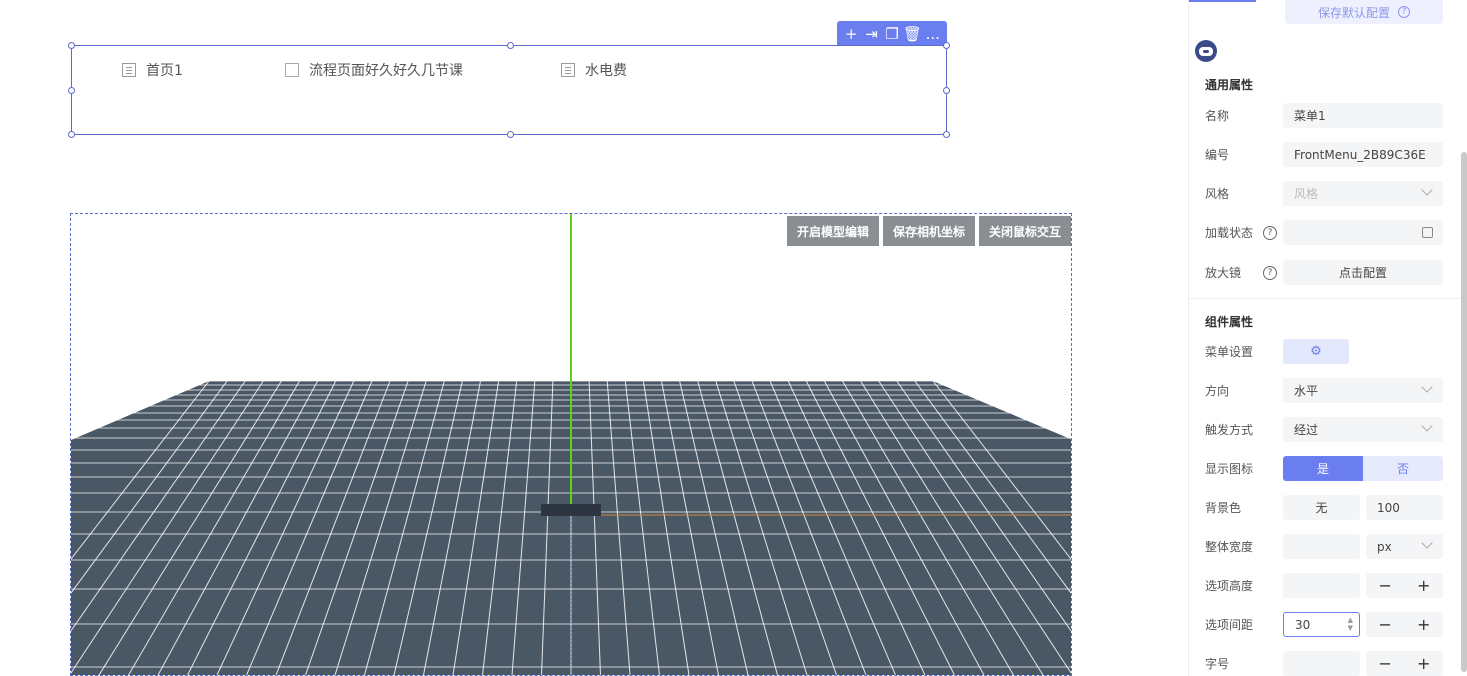  What do you see at coordinates (509, 90) in the screenshot?
I see `menu-component: 首页1 流程页面好久好久几节课 水电费` at bounding box center [509, 90].